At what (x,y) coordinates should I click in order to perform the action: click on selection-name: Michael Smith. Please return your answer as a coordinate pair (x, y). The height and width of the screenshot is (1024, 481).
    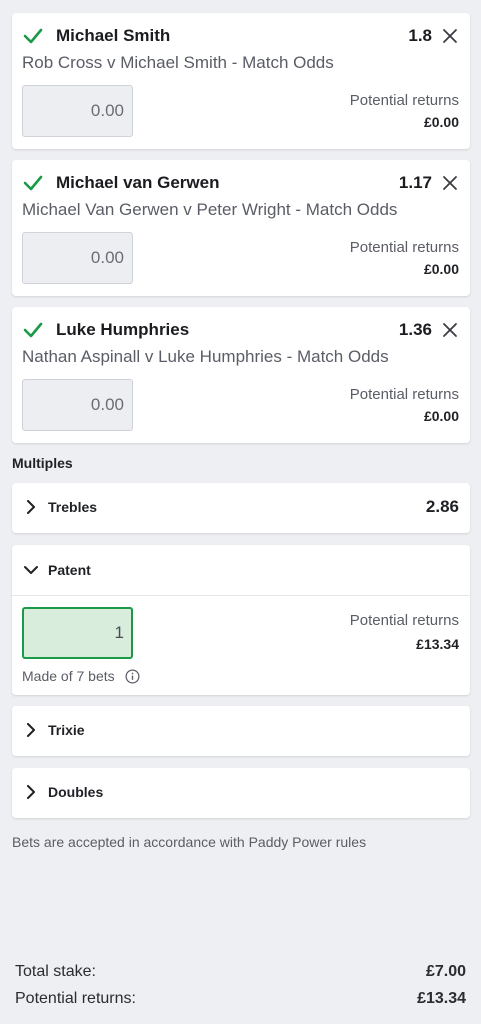
    Looking at the image, I should click on (113, 35).